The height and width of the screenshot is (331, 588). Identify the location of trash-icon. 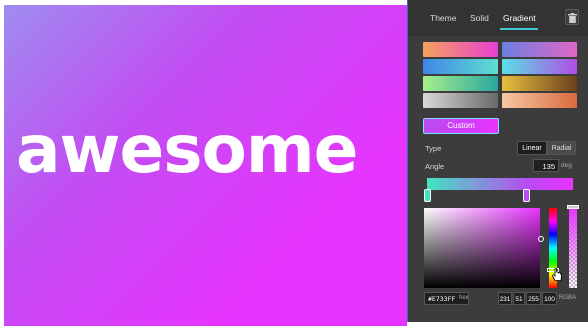
(572, 18).